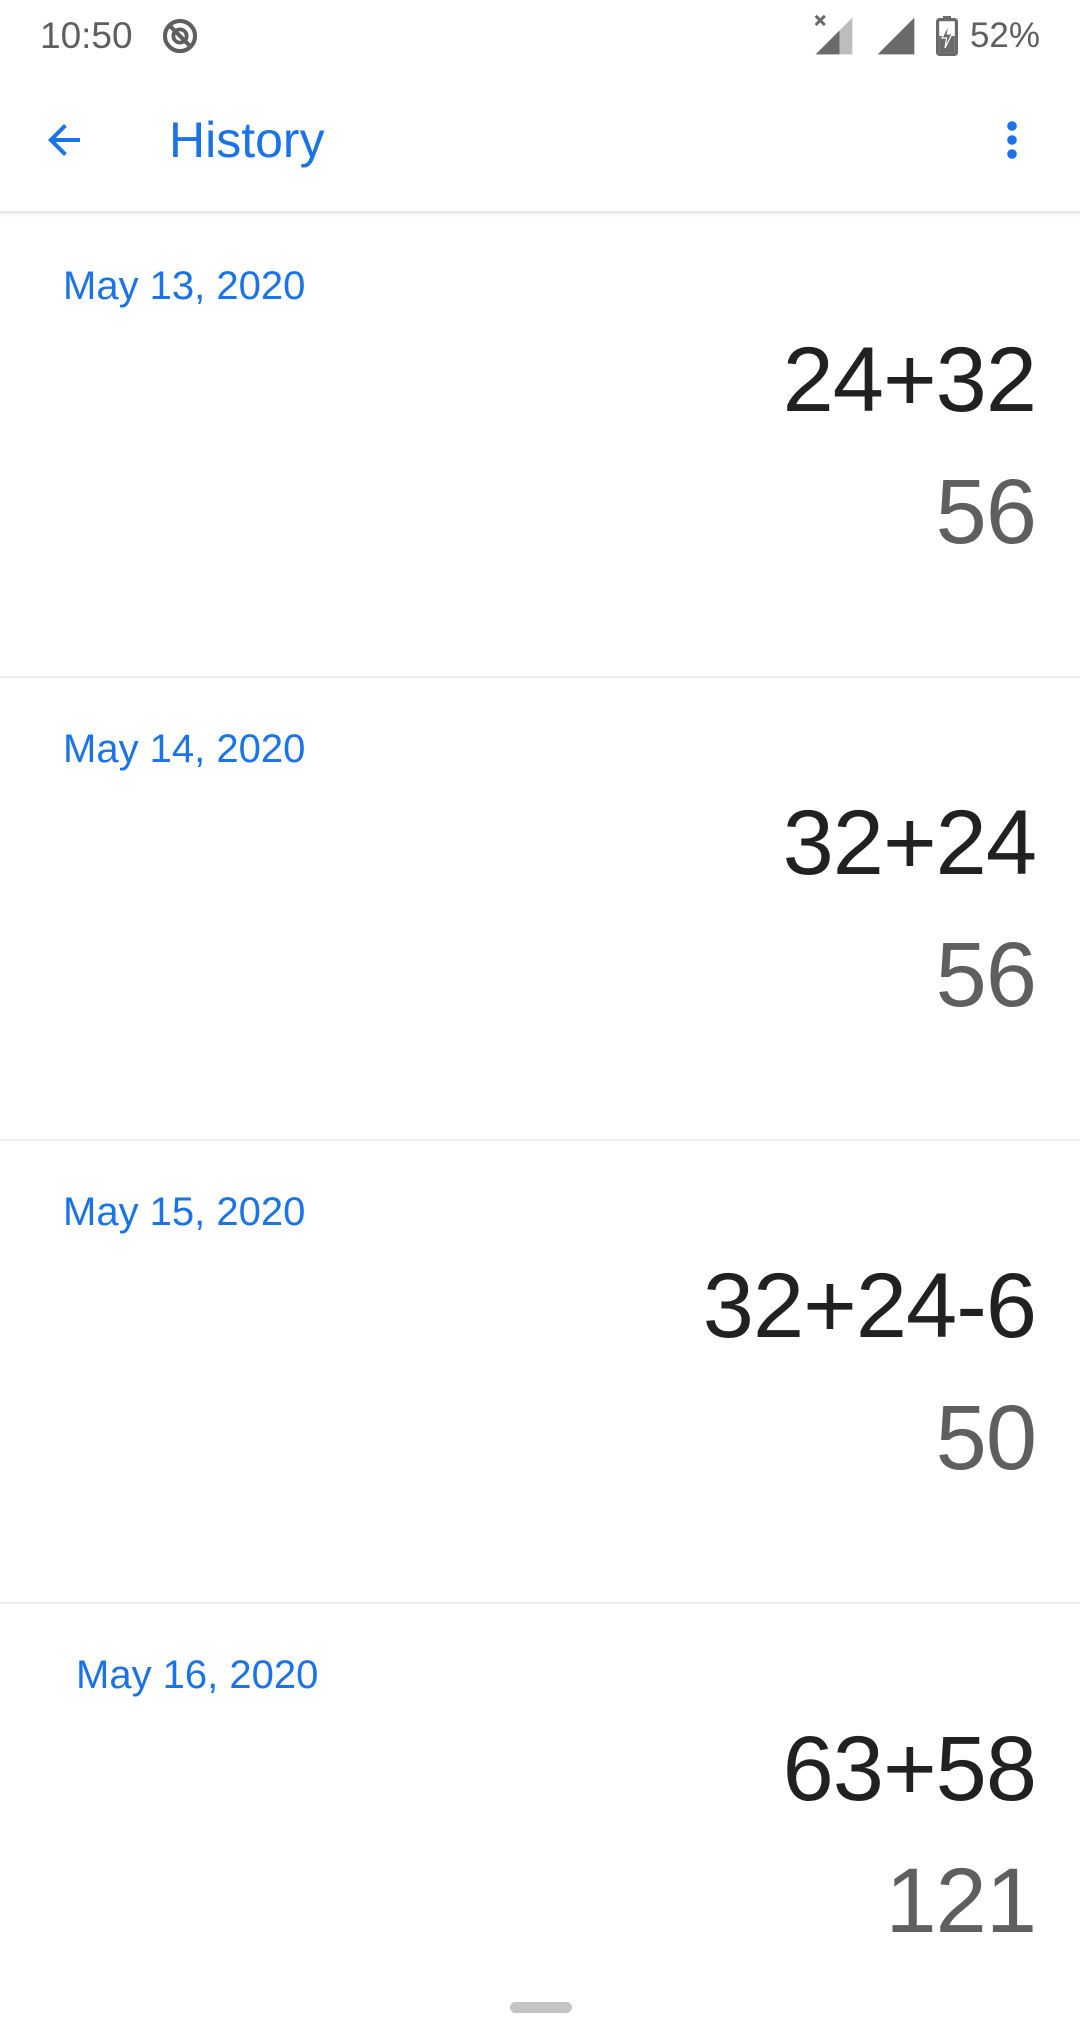 This screenshot has width=1080, height=2035. What do you see at coordinates (540, 142) in the screenshot?
I see `app-bar: History` at bounding box center [540, 142].